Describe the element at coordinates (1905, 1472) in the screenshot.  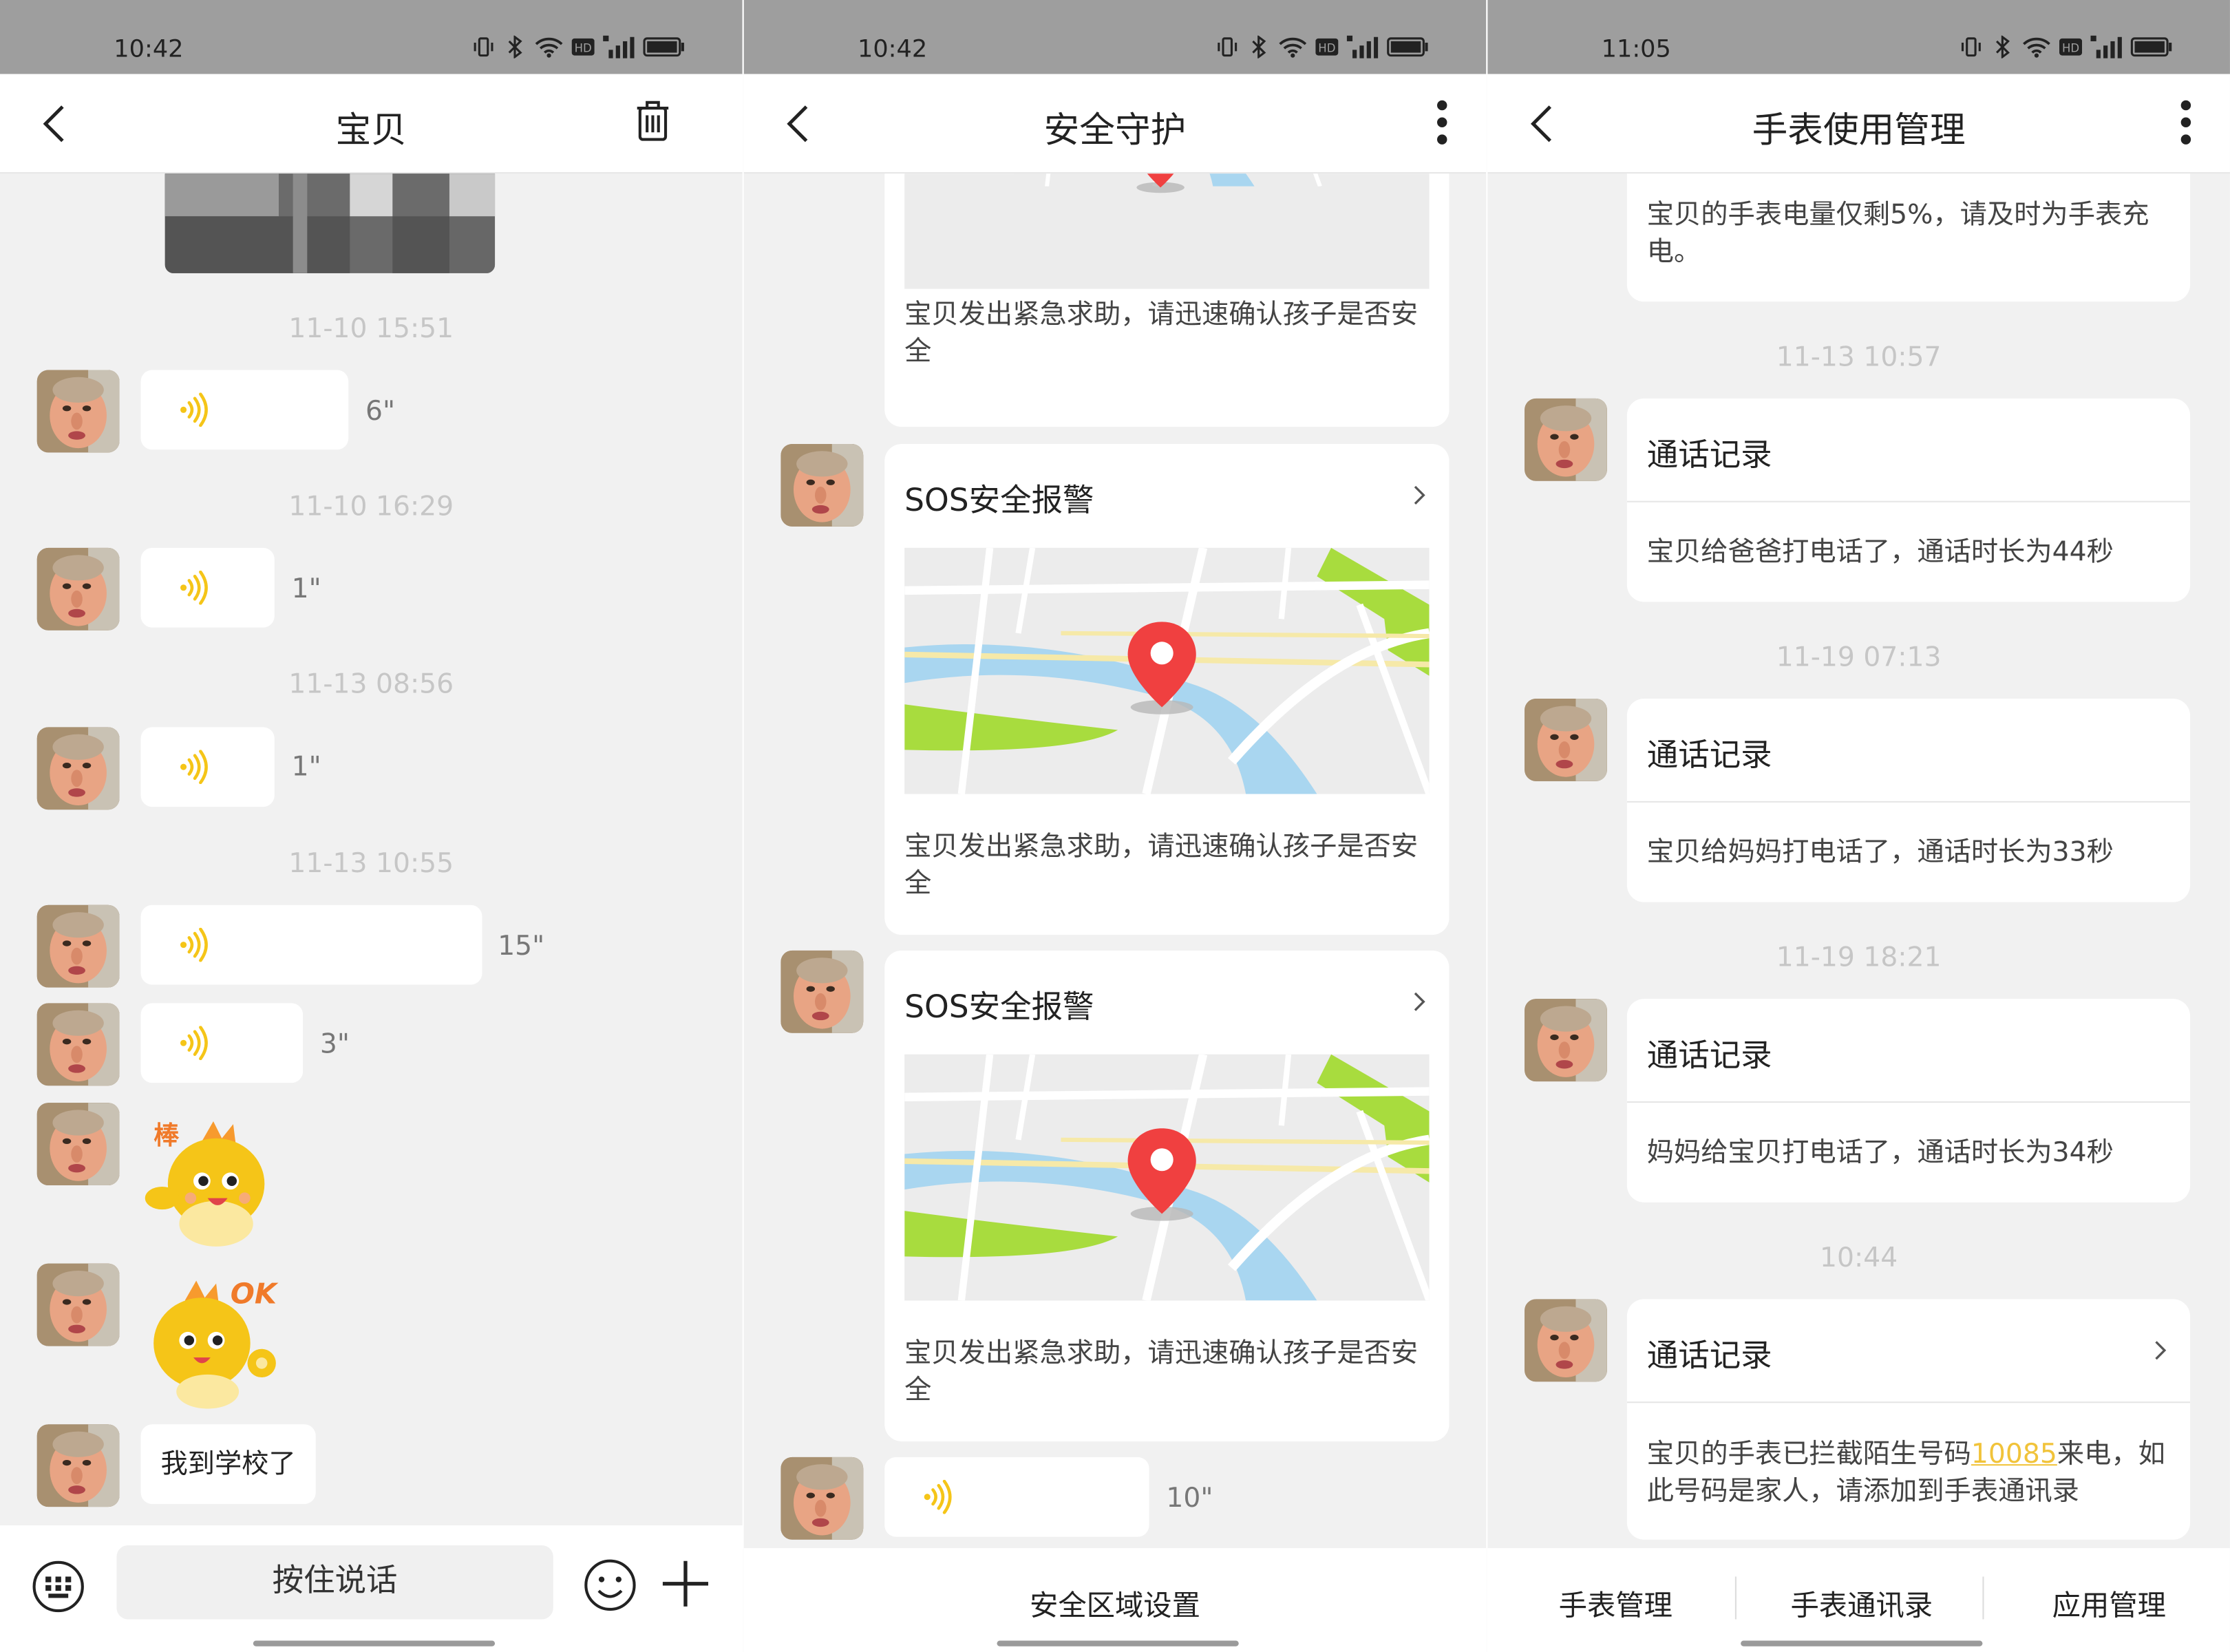
I see `call-description: 宝贝的手表已拦截陌生号码10085来电，如此号码是家人，请添加到手表通讯录` at that location.